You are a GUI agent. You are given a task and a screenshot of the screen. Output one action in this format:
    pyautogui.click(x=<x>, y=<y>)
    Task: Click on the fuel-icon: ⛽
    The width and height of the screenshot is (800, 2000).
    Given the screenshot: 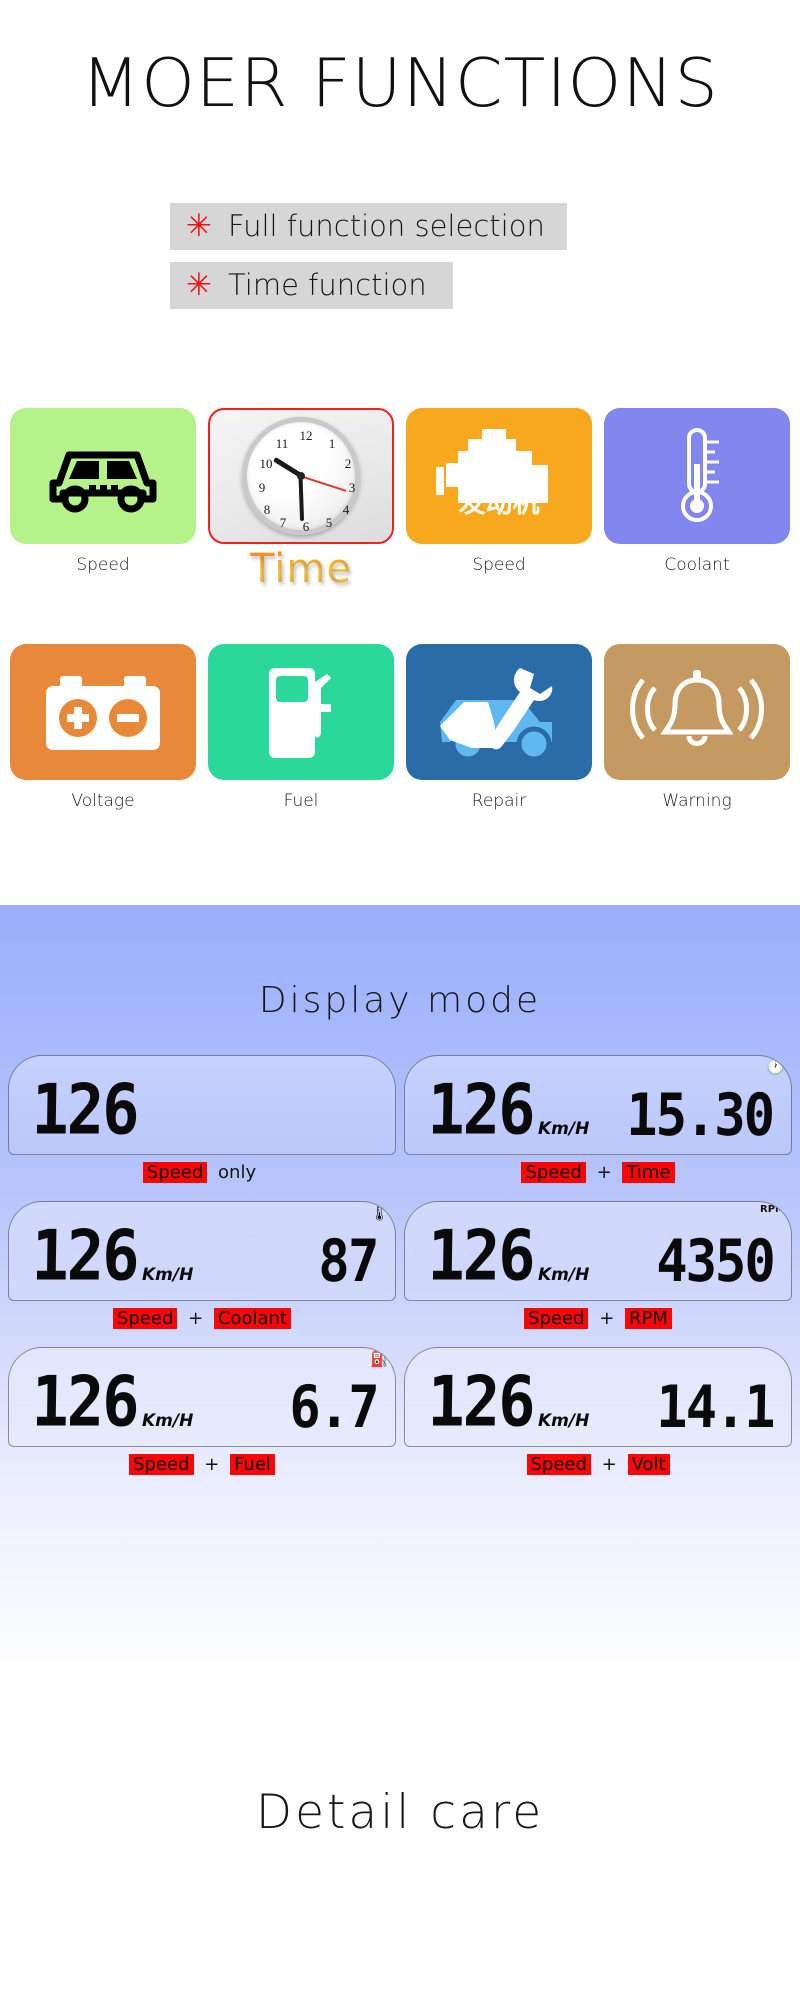 What is the action you would take?
    pyautogui.click(x=379, y=1359)
    